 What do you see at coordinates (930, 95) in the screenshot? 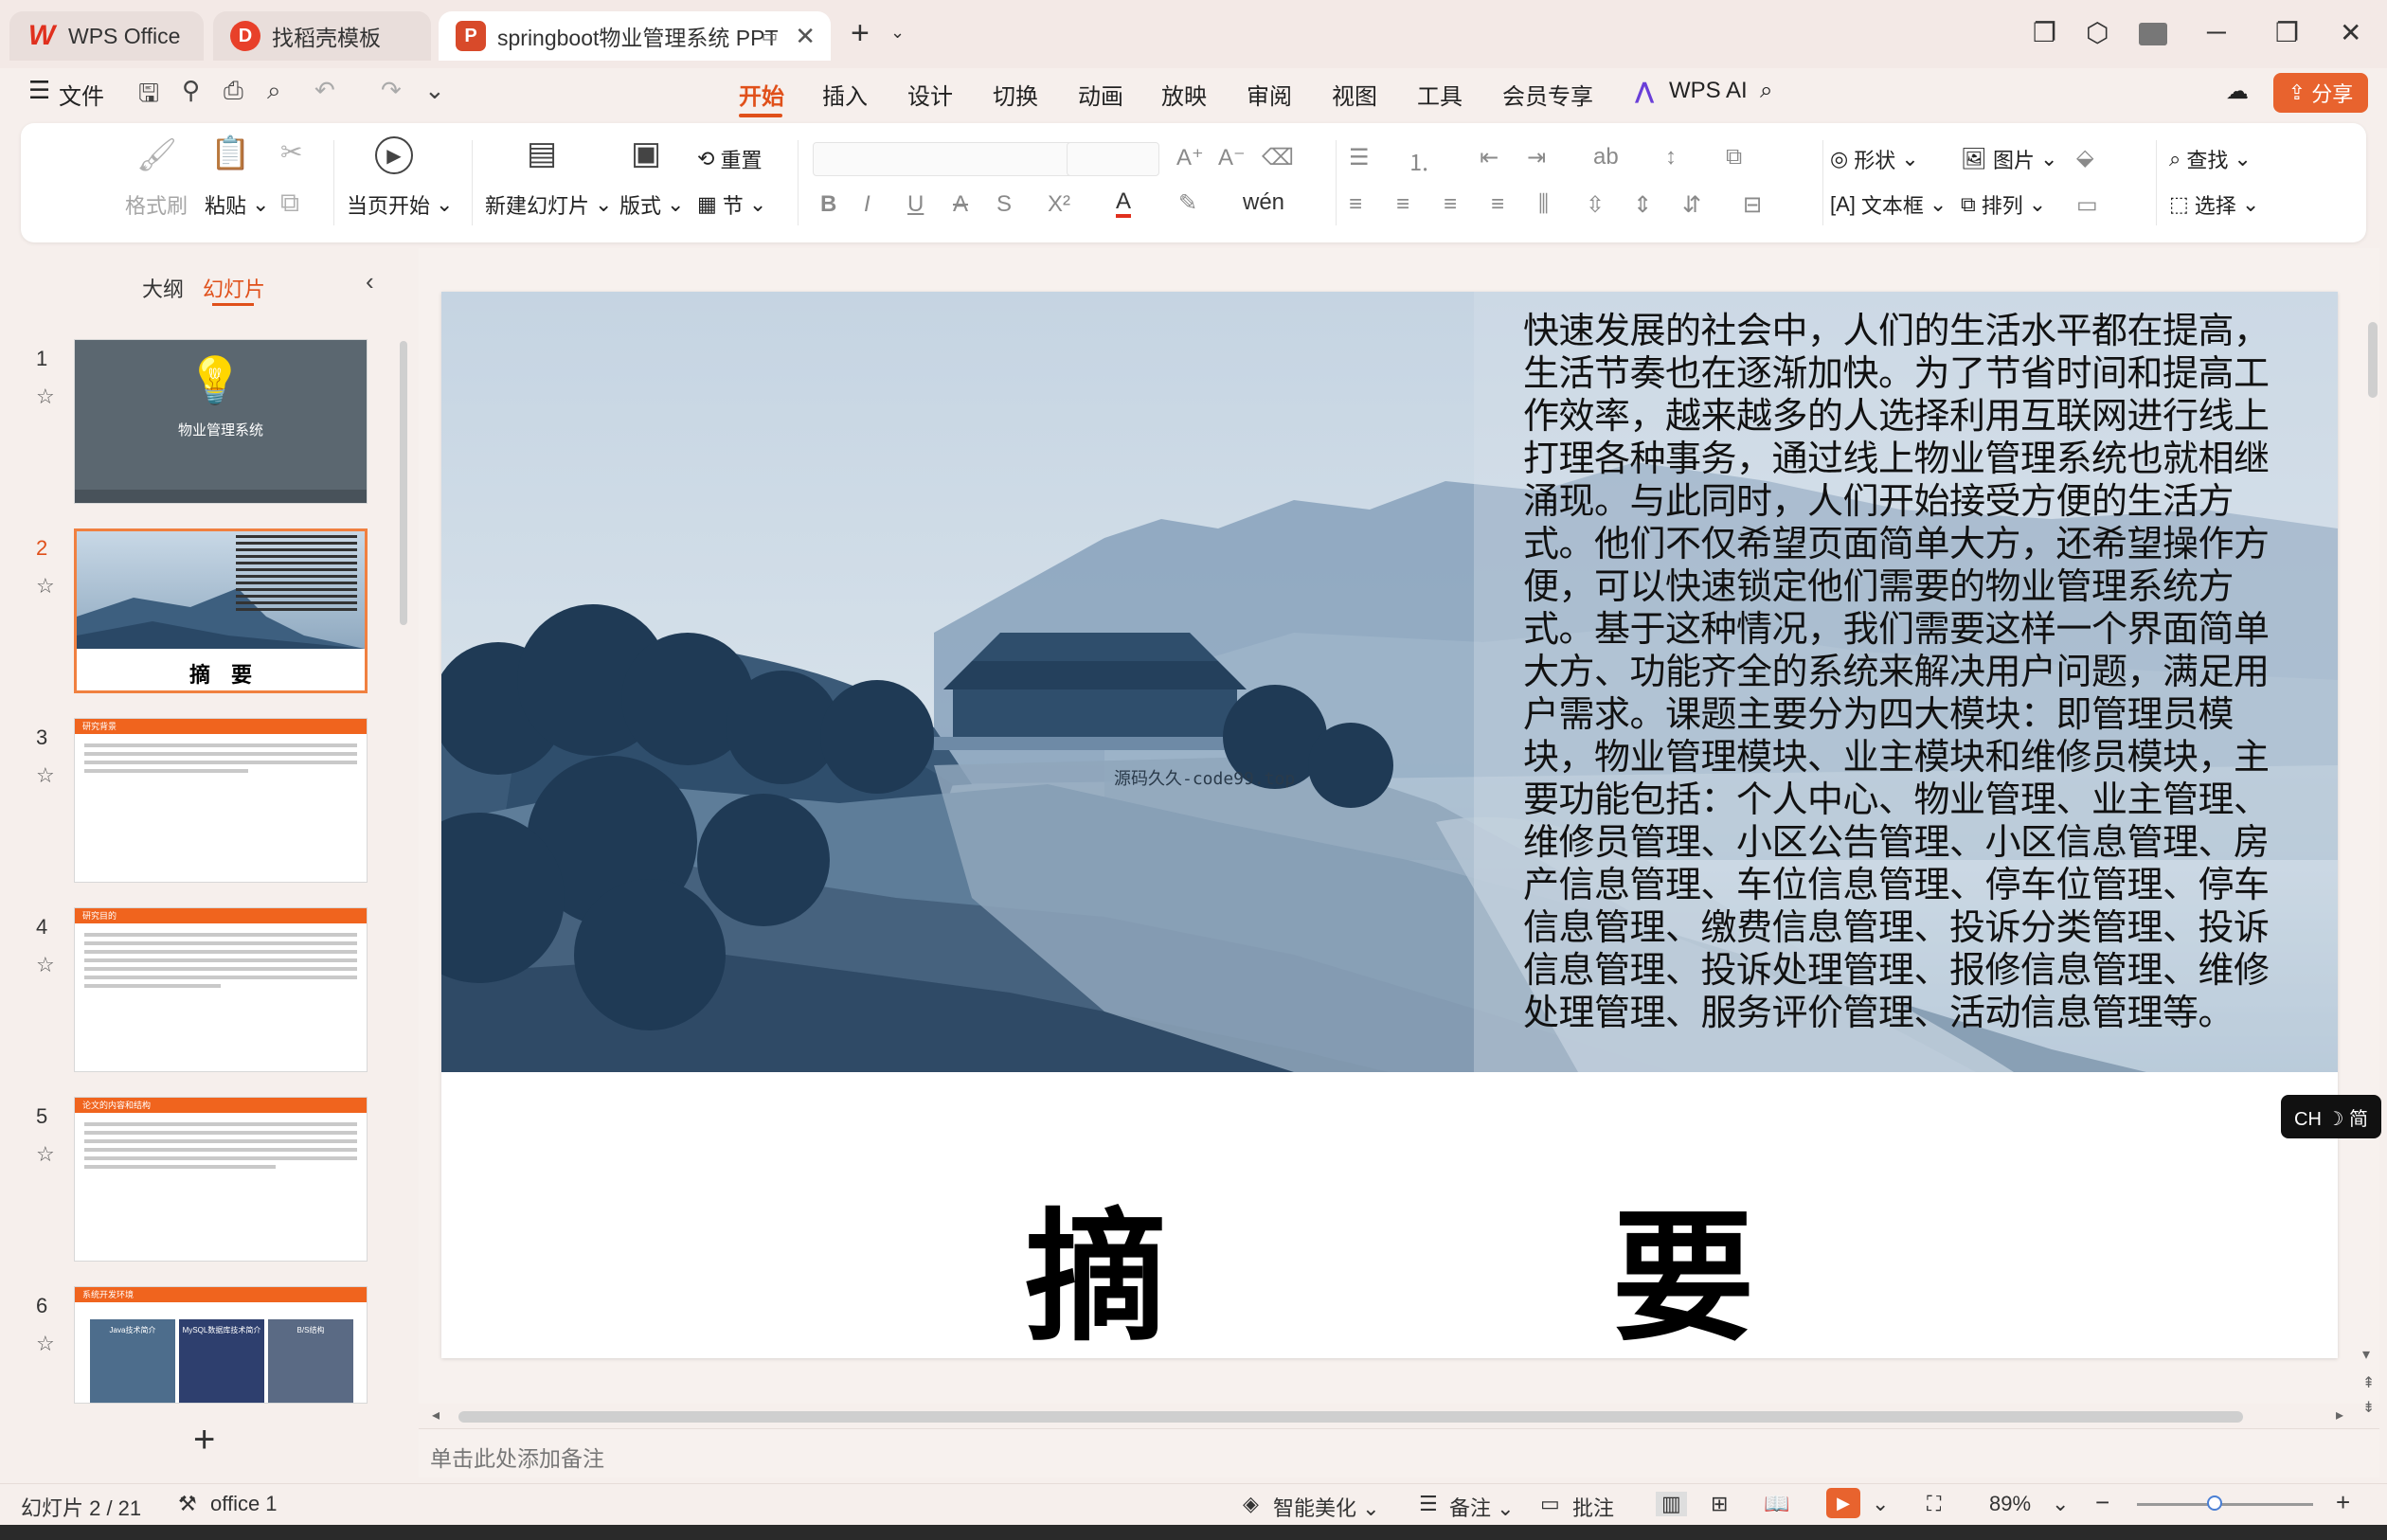
I see `menu-design: 设计` at bounding box center [930, 95].